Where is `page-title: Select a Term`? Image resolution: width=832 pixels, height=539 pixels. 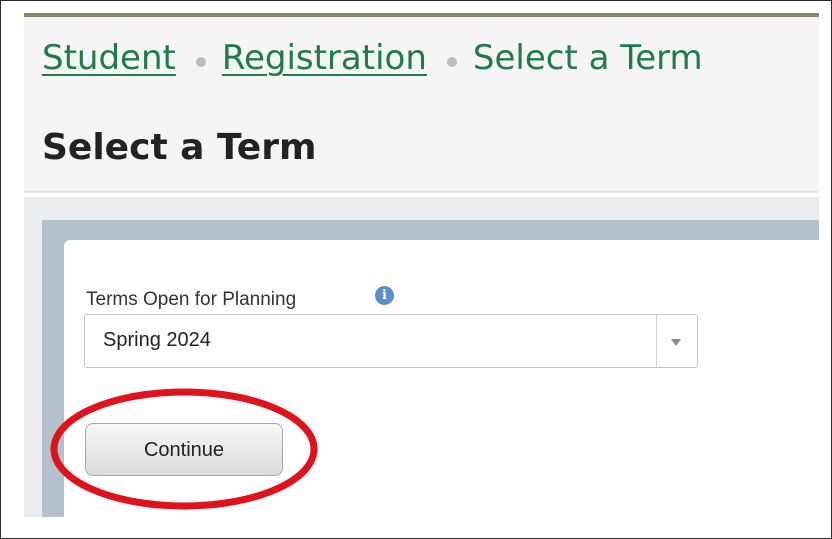 page-title: Select a Term is located at coordinates (179, 147).